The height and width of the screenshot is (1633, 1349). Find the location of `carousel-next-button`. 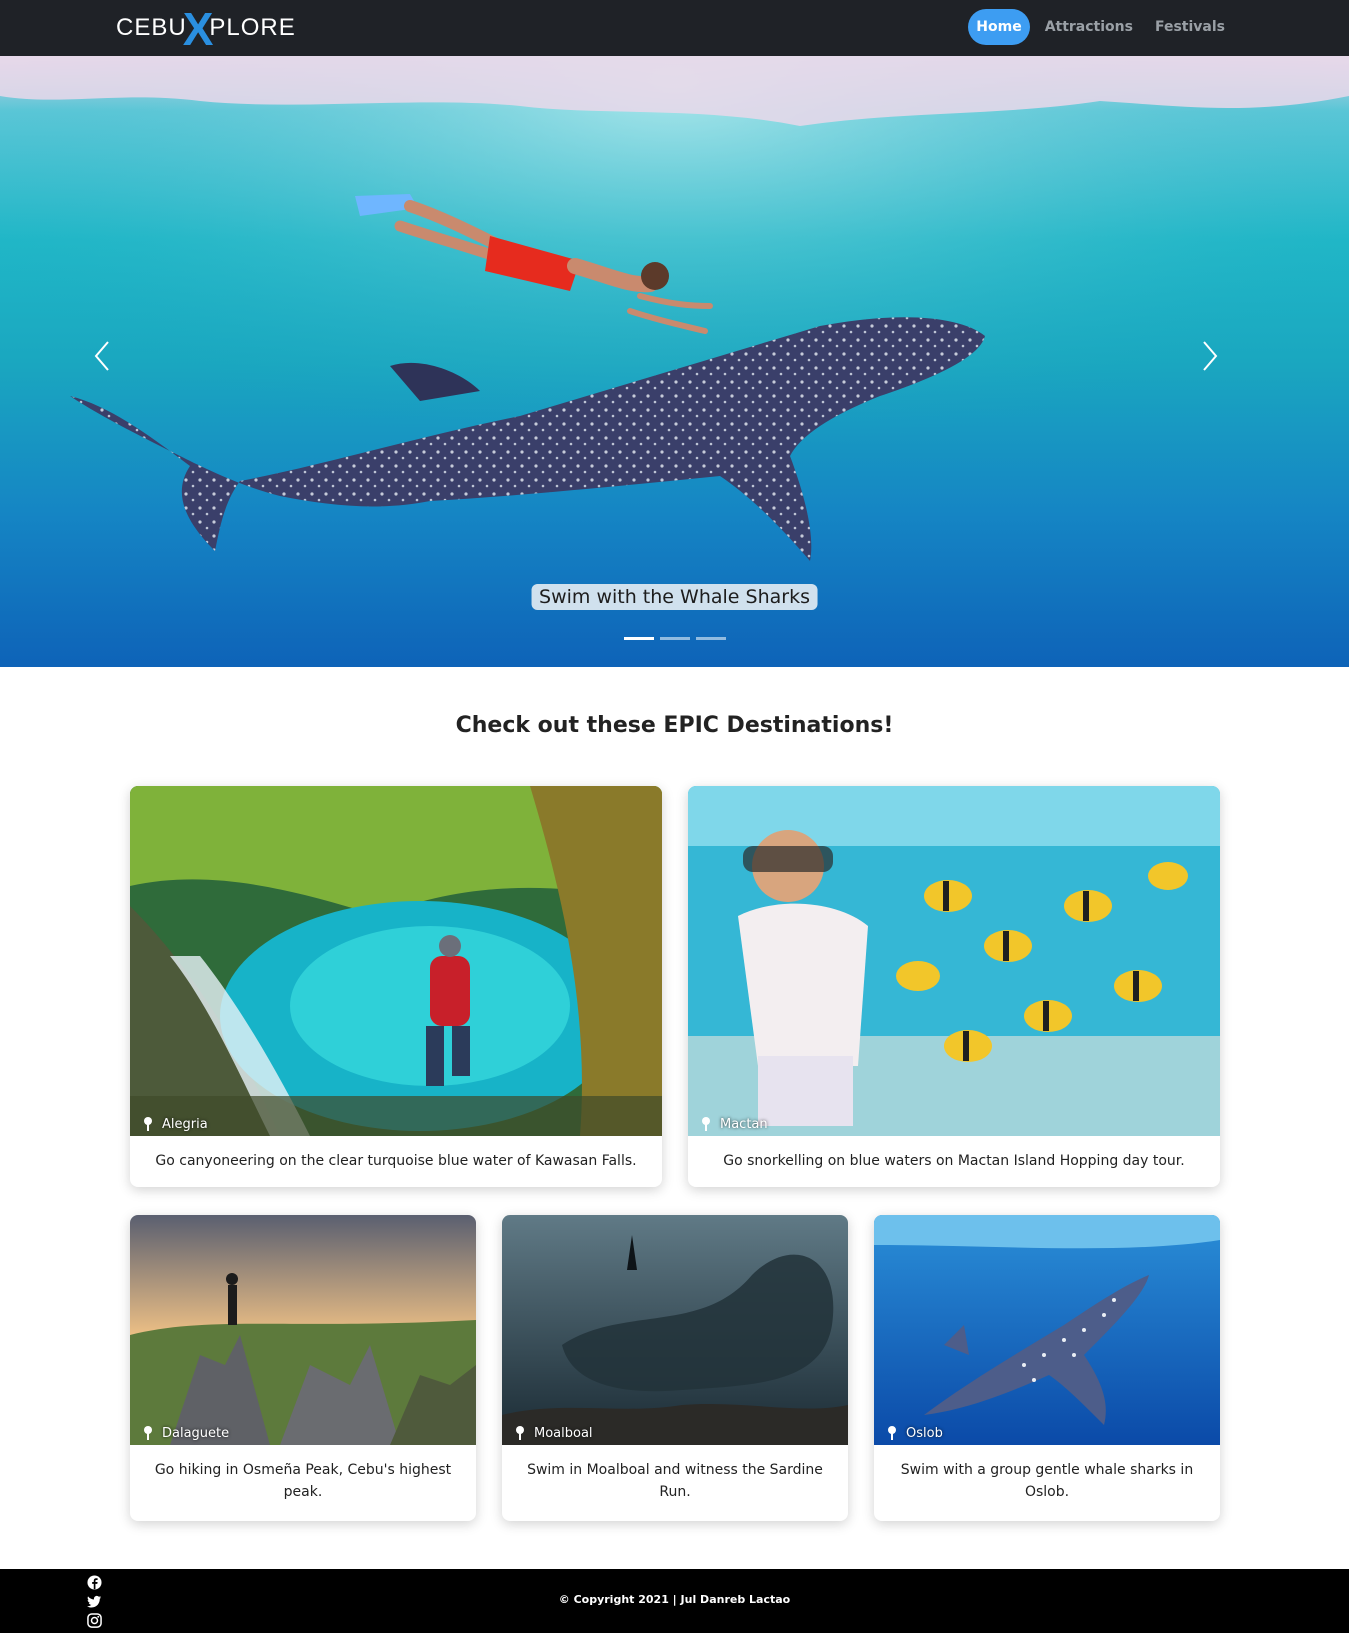

carousel-next-button is located at coordinates (1209, 356).